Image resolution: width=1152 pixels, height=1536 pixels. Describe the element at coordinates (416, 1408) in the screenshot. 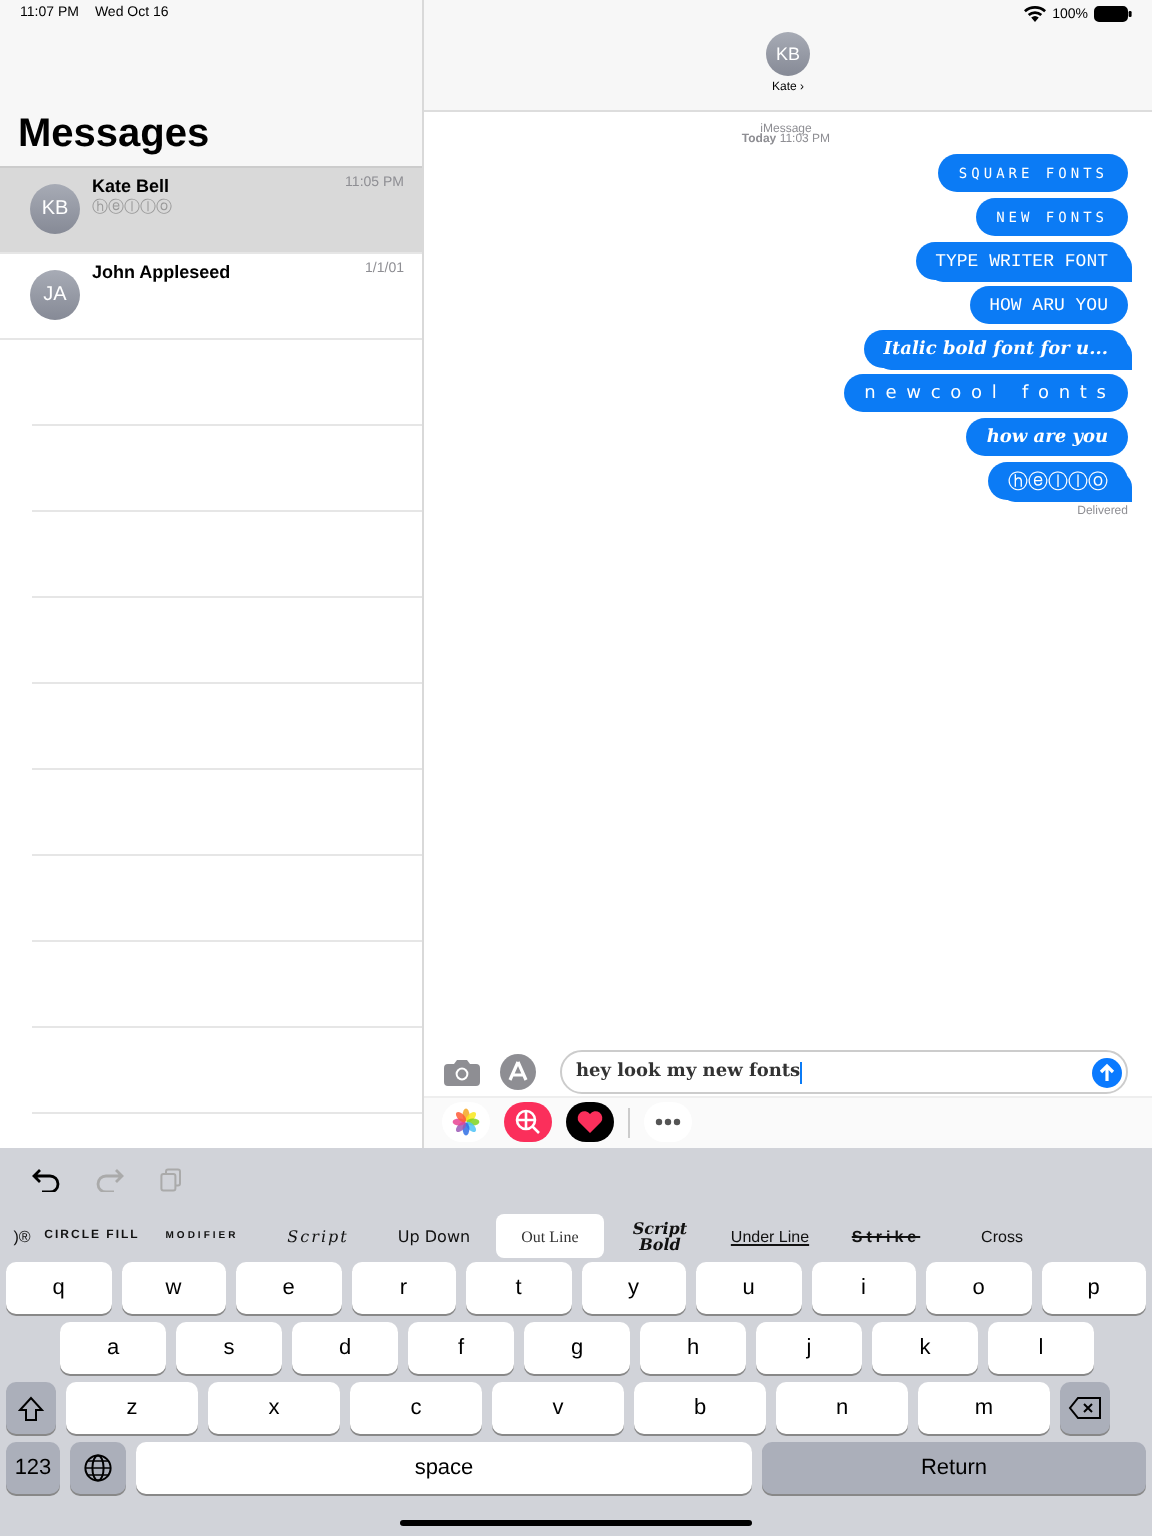

I see `letter-key: c` at that location.